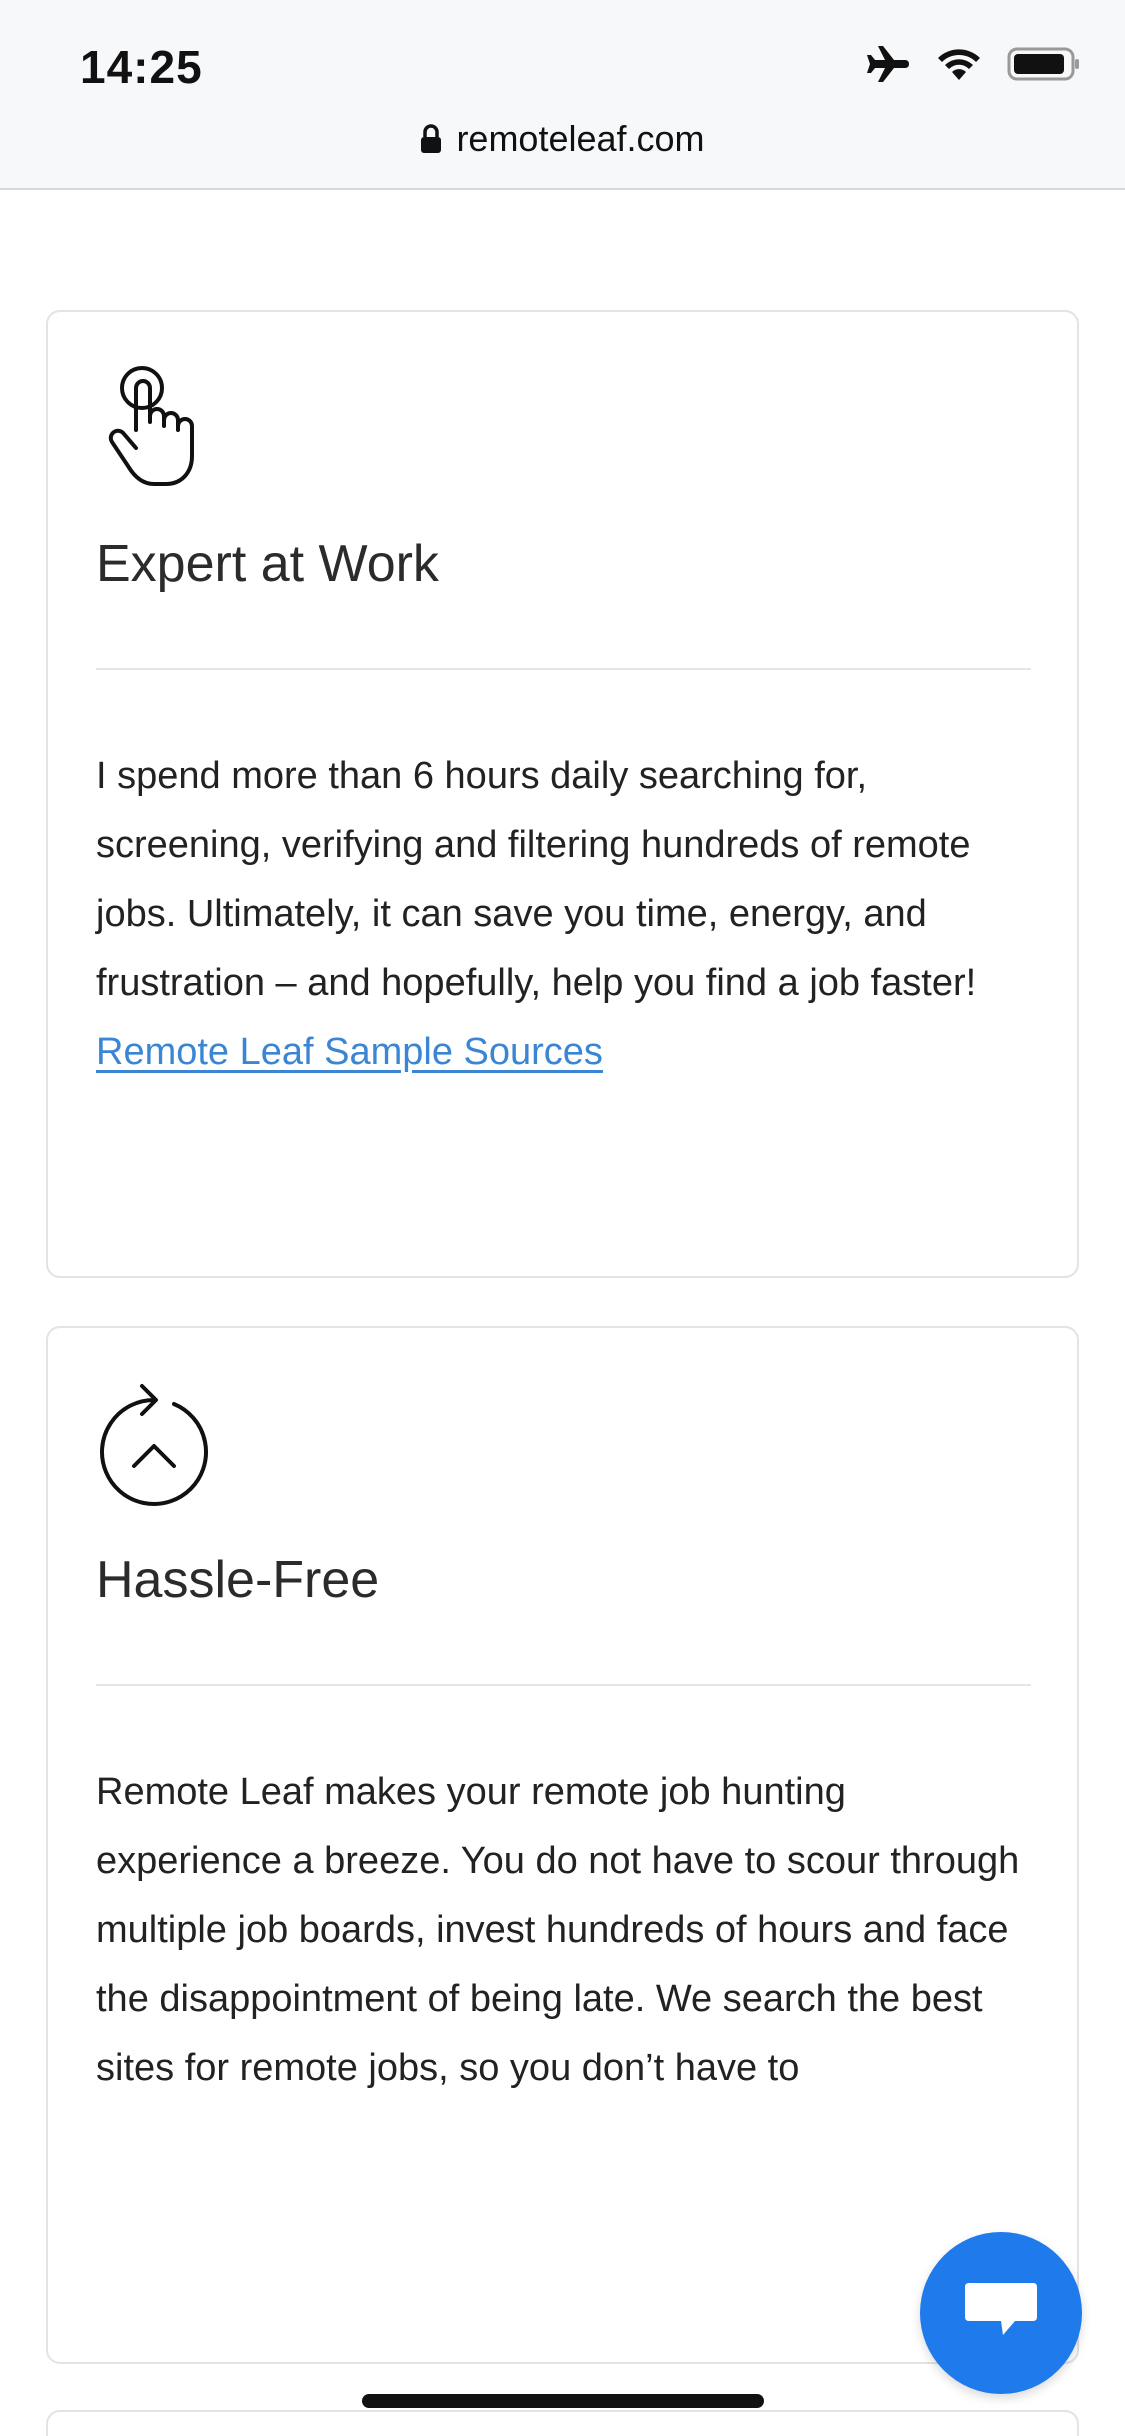 The height and width of the screenshot is (2436, 1125). What do you see at coordinates (349, 1052) in the screenshot?
I see `sample-sources-link: Remote Leaf Sample Sources` at bounding box center [349, 1052].